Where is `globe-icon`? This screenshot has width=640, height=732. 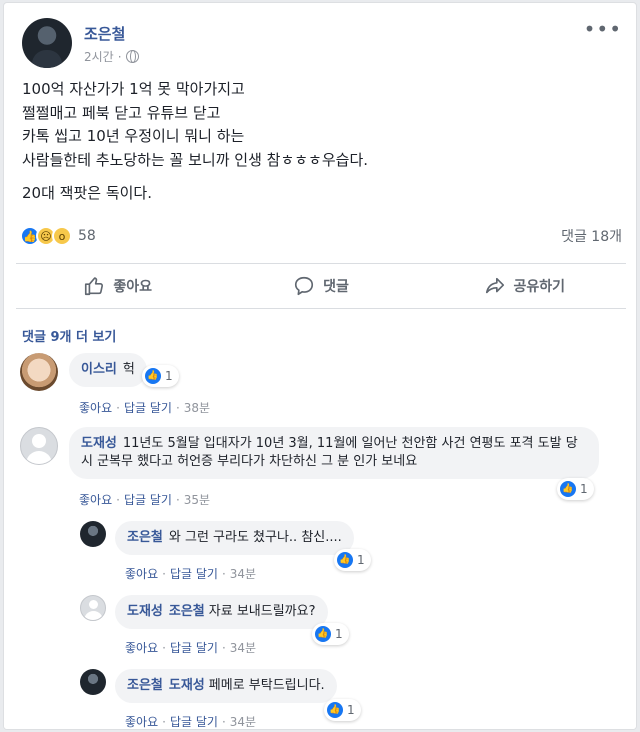 globe-icon is located at coordinates (132, 56).